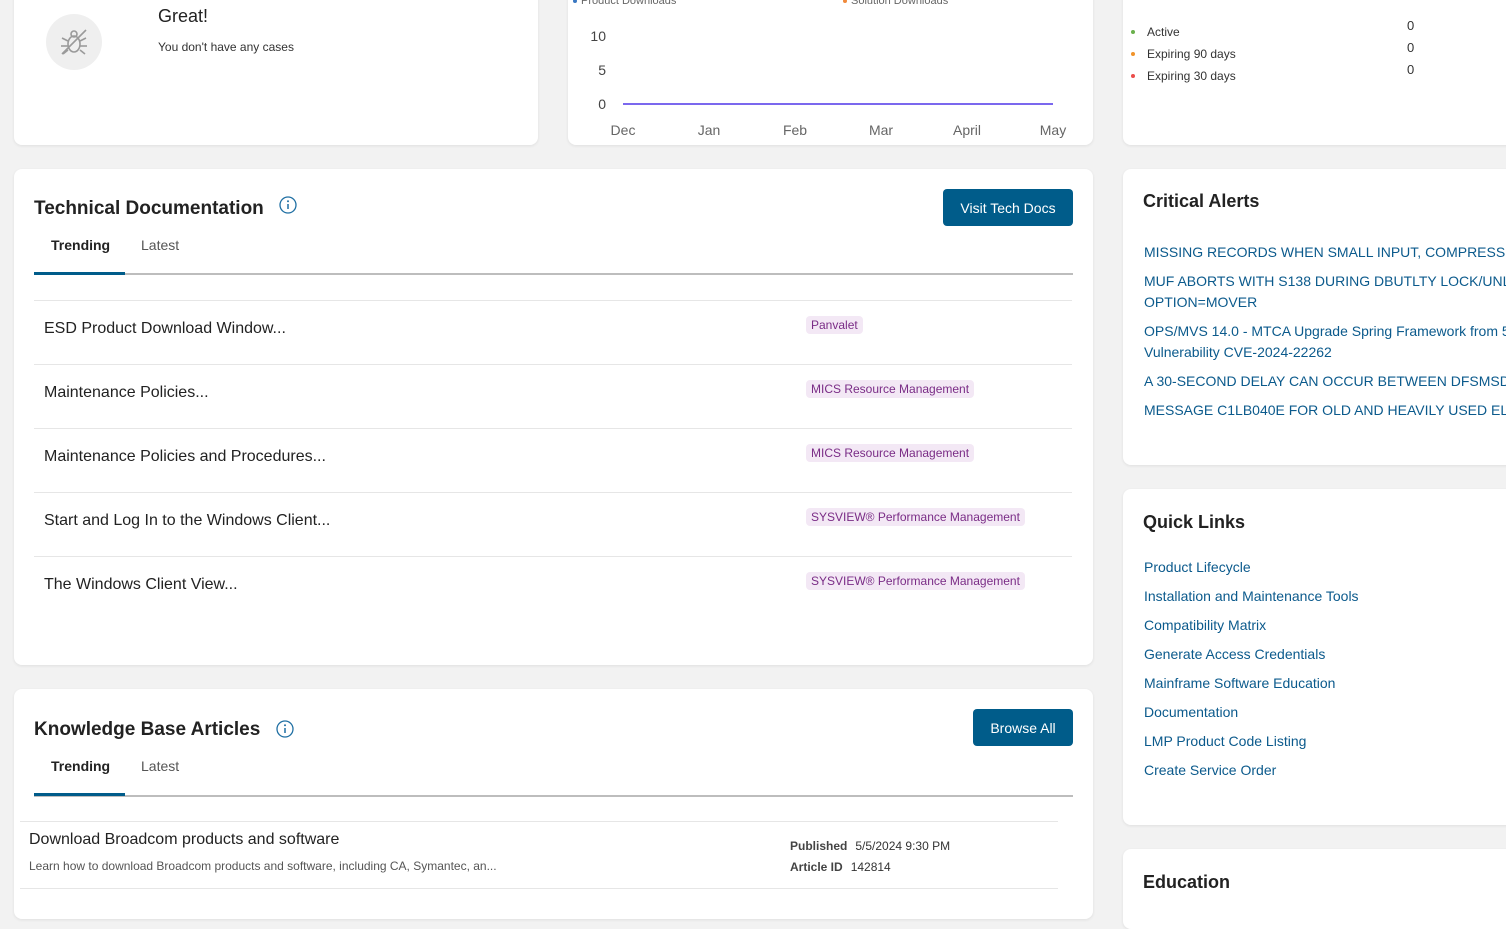 This screenshot has width=1506, height=929. Describe the element at coordinates (1163, 32) in the screenshot. I see `license-label: Active` at that location.